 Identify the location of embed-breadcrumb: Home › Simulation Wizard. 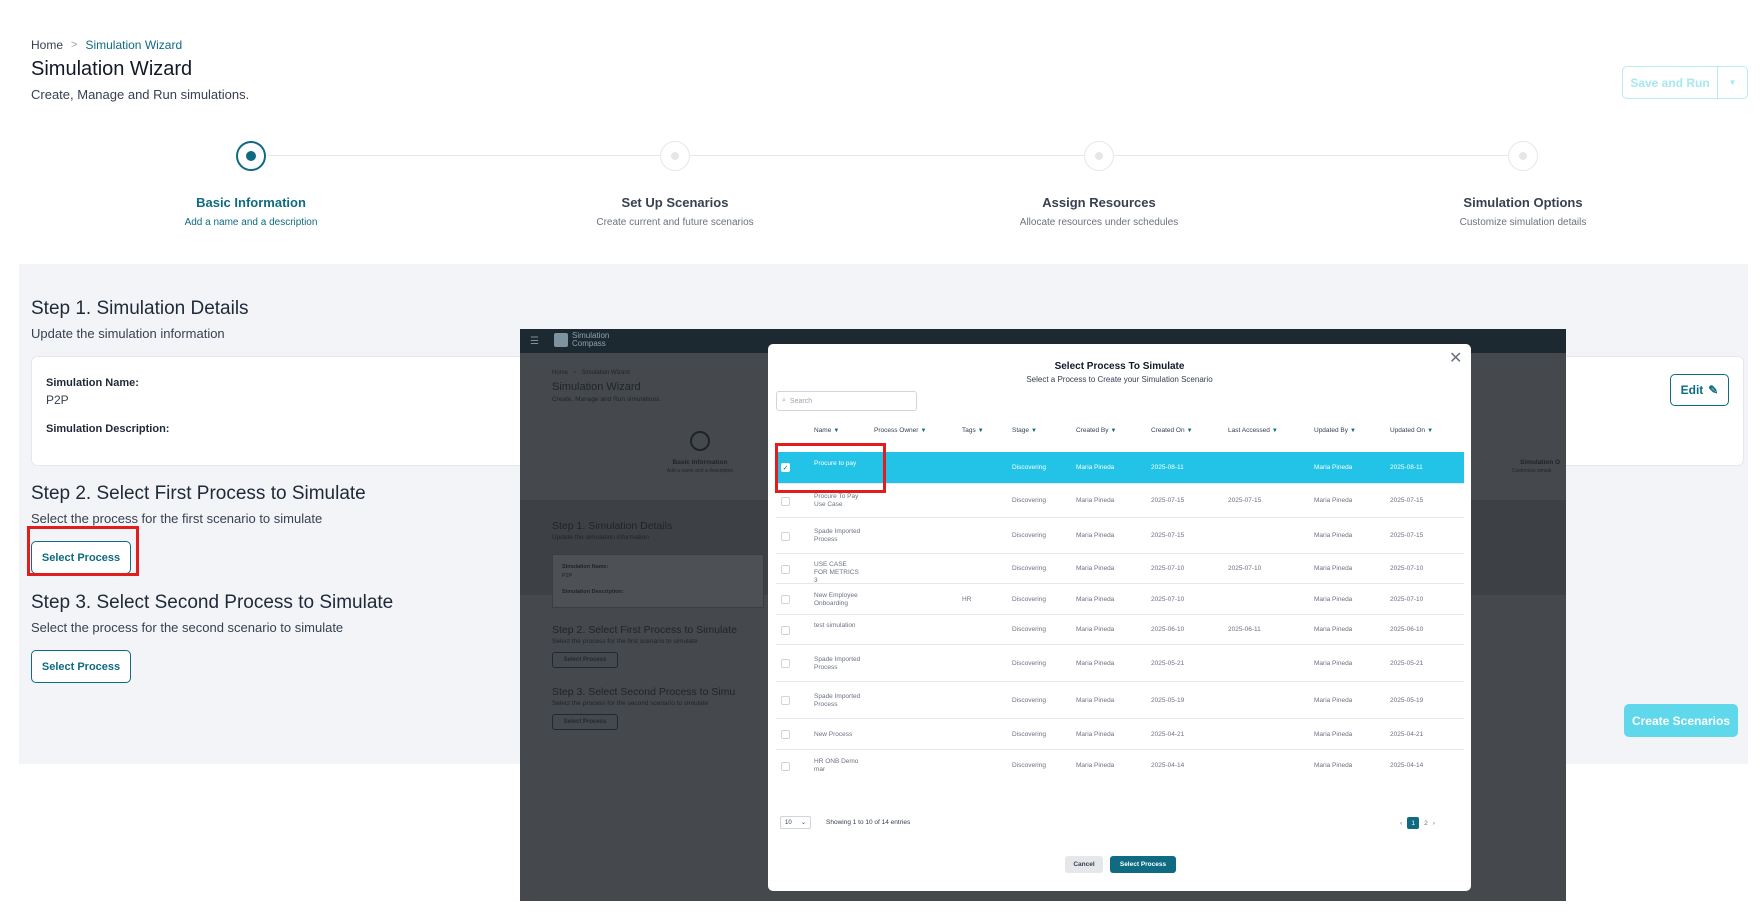
(591, 373).